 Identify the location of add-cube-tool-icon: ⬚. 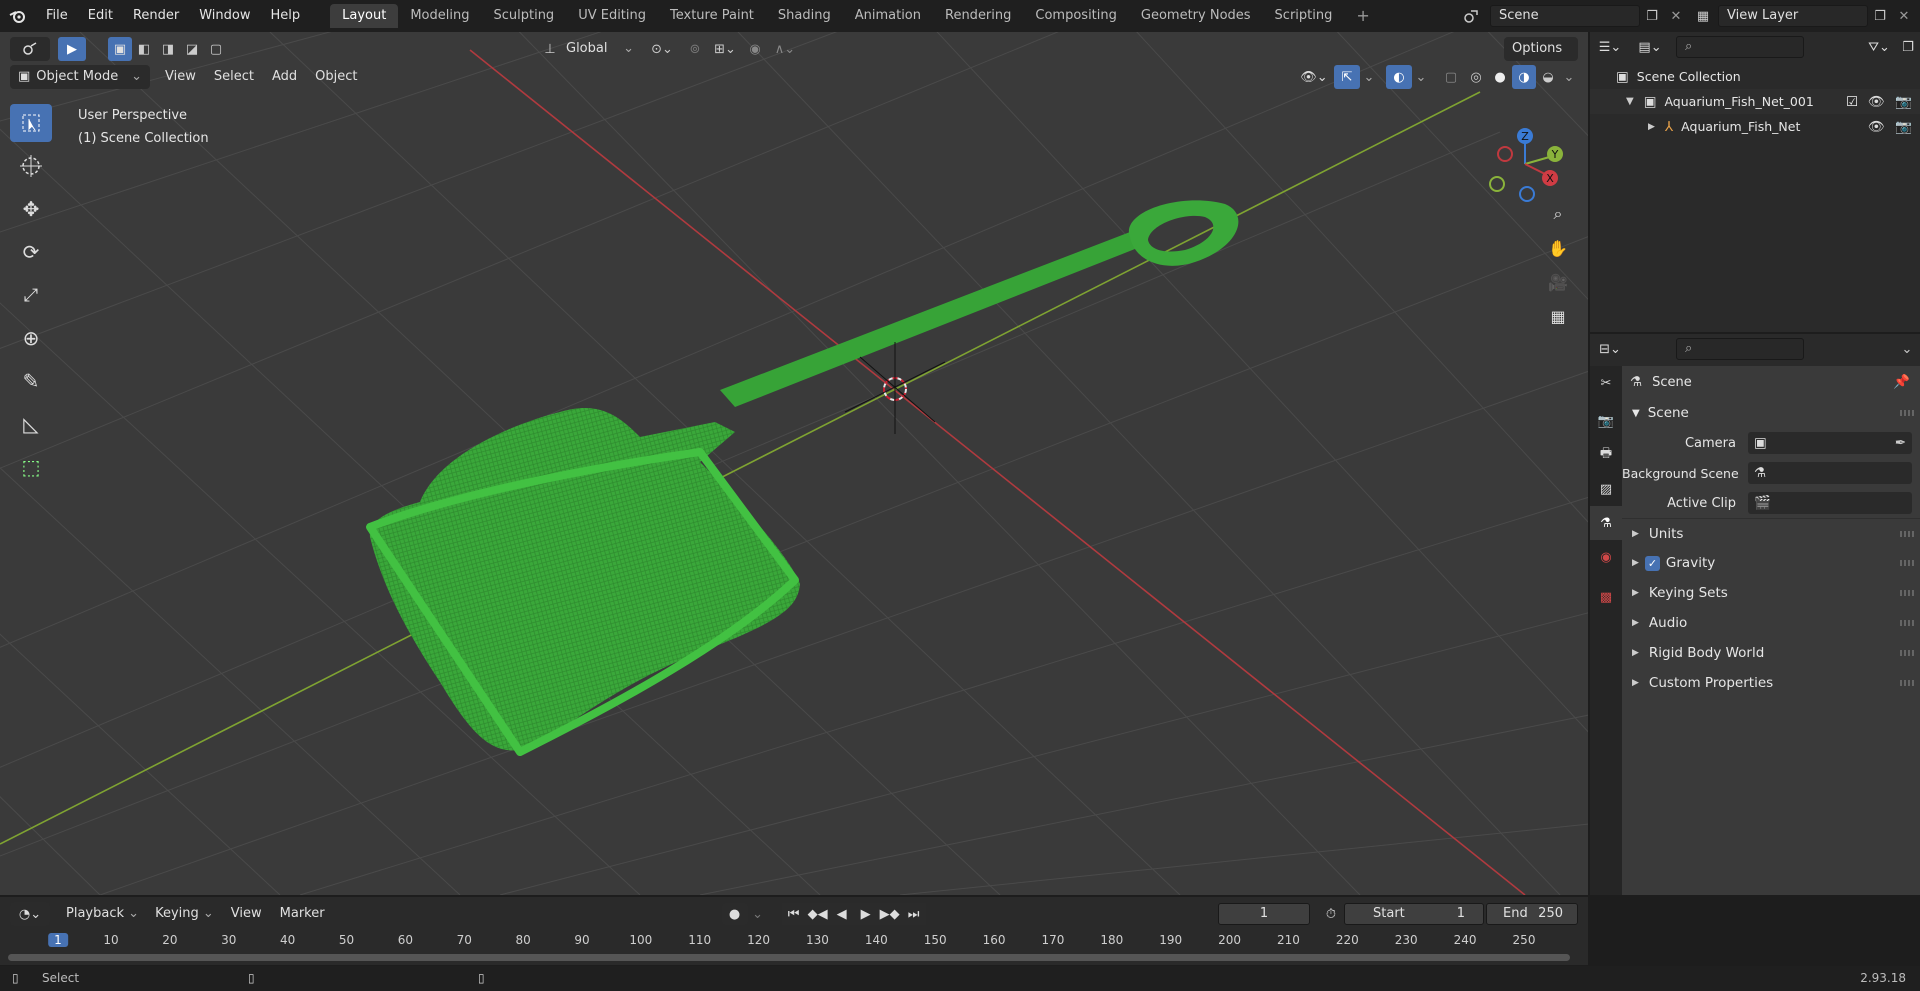
(31, 467).